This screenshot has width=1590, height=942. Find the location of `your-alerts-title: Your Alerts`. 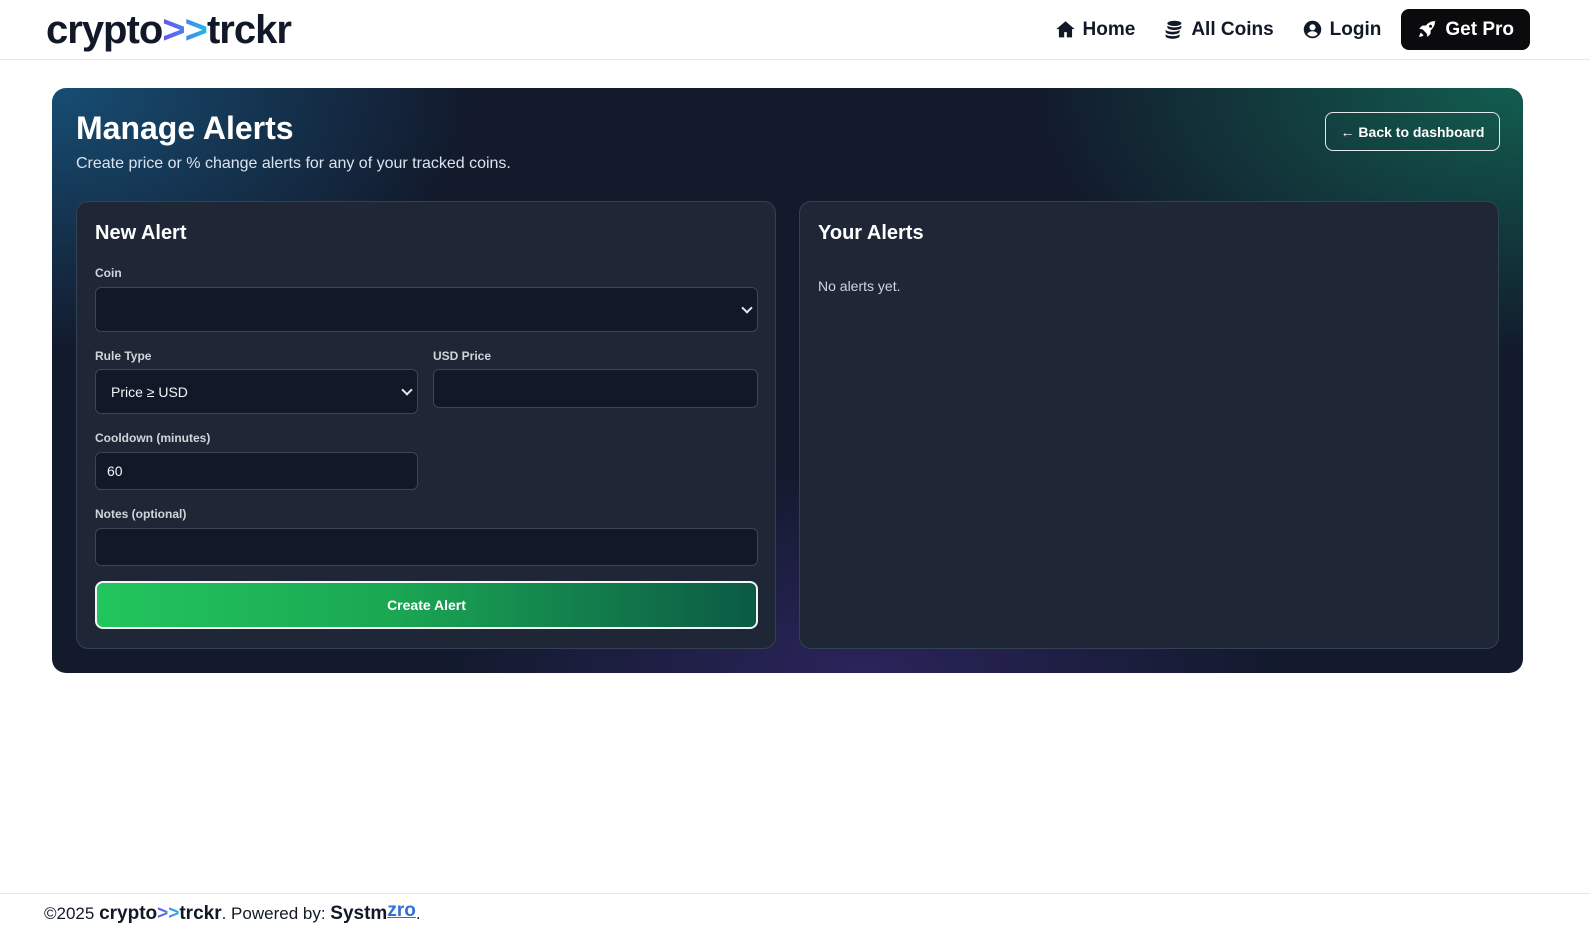

your-alerts-title: Your Alerts is located at coordinates (871, 233).